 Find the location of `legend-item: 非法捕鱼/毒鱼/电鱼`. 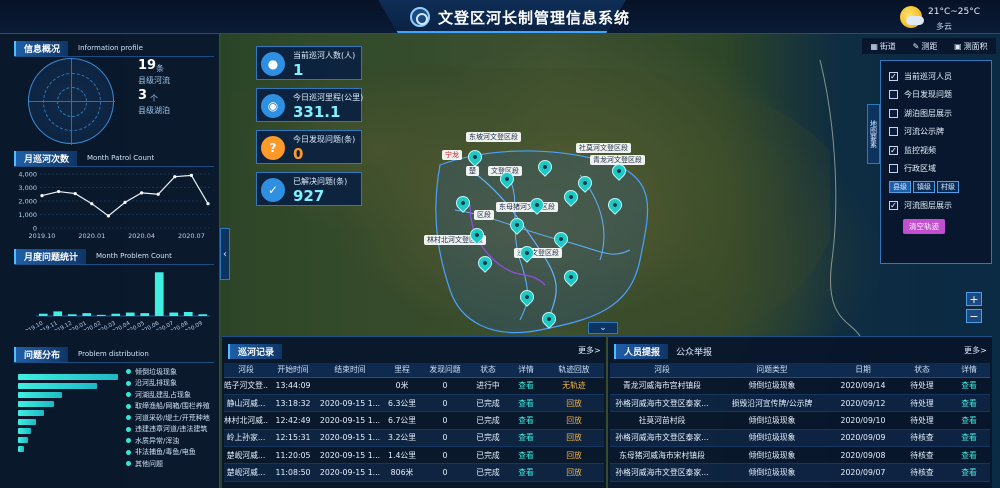

legend-item: 非法捕鱼/毒鱼/电鱼 is located at coordinates (173, 453).